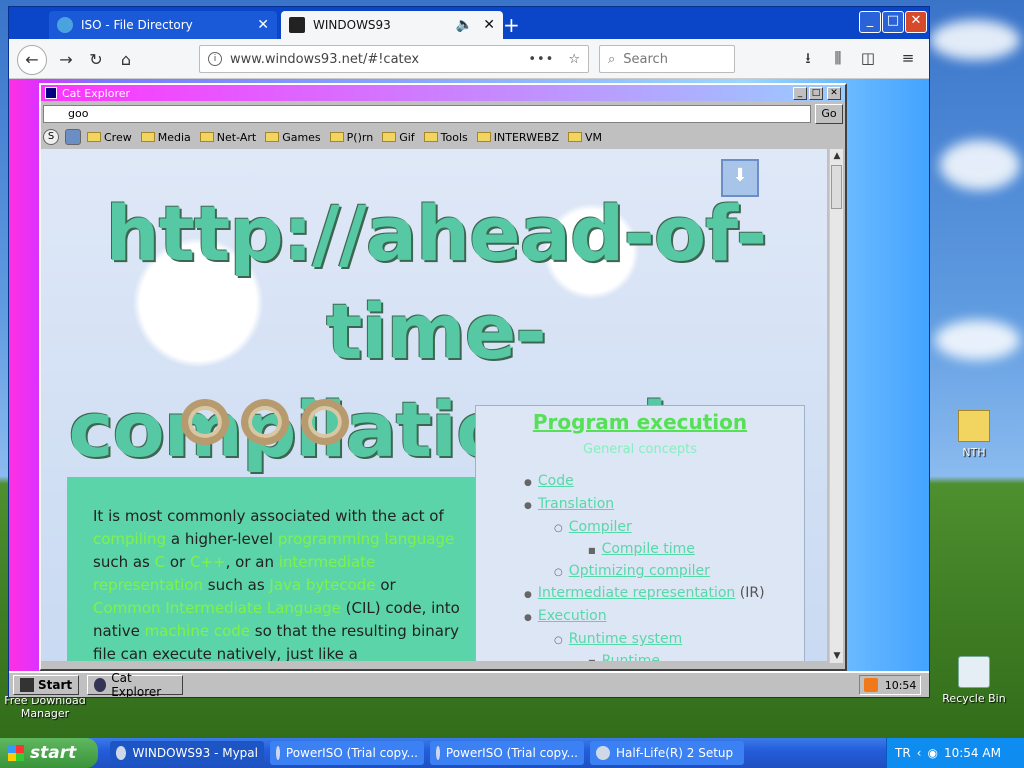  Describe the element at coordinates (73, 137) in the screenshot. I see `save-icon` at that location.